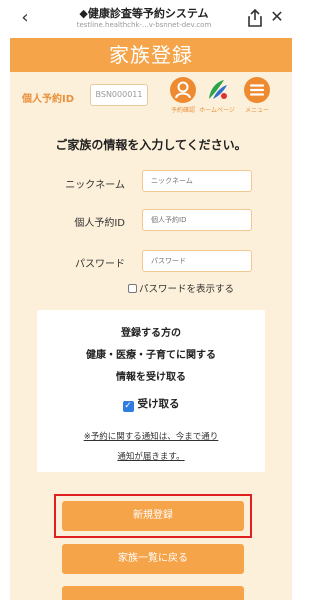 This screenshot has height=600, width=320. I want to click on nav-label-menu: メニュー, so click(257, 109).